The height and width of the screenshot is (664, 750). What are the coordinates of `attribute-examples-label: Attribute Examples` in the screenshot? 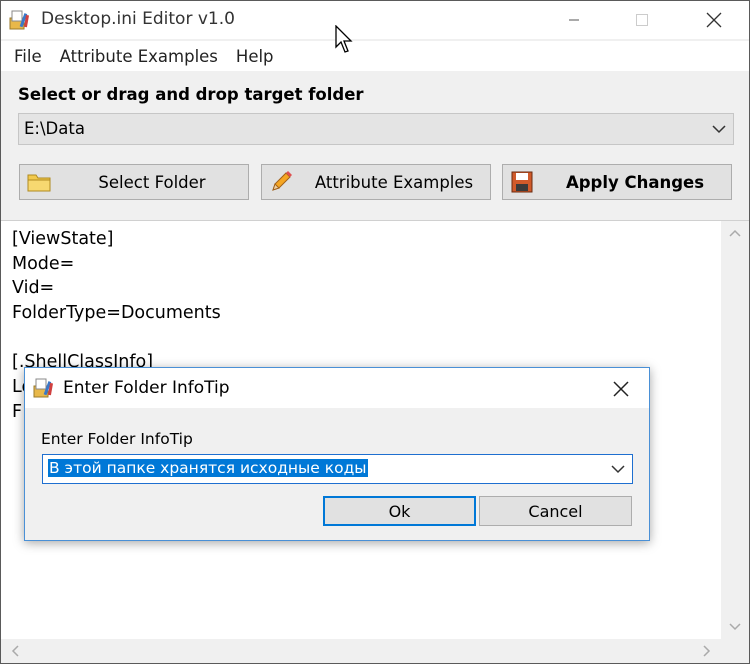 It's located at (394, 182).